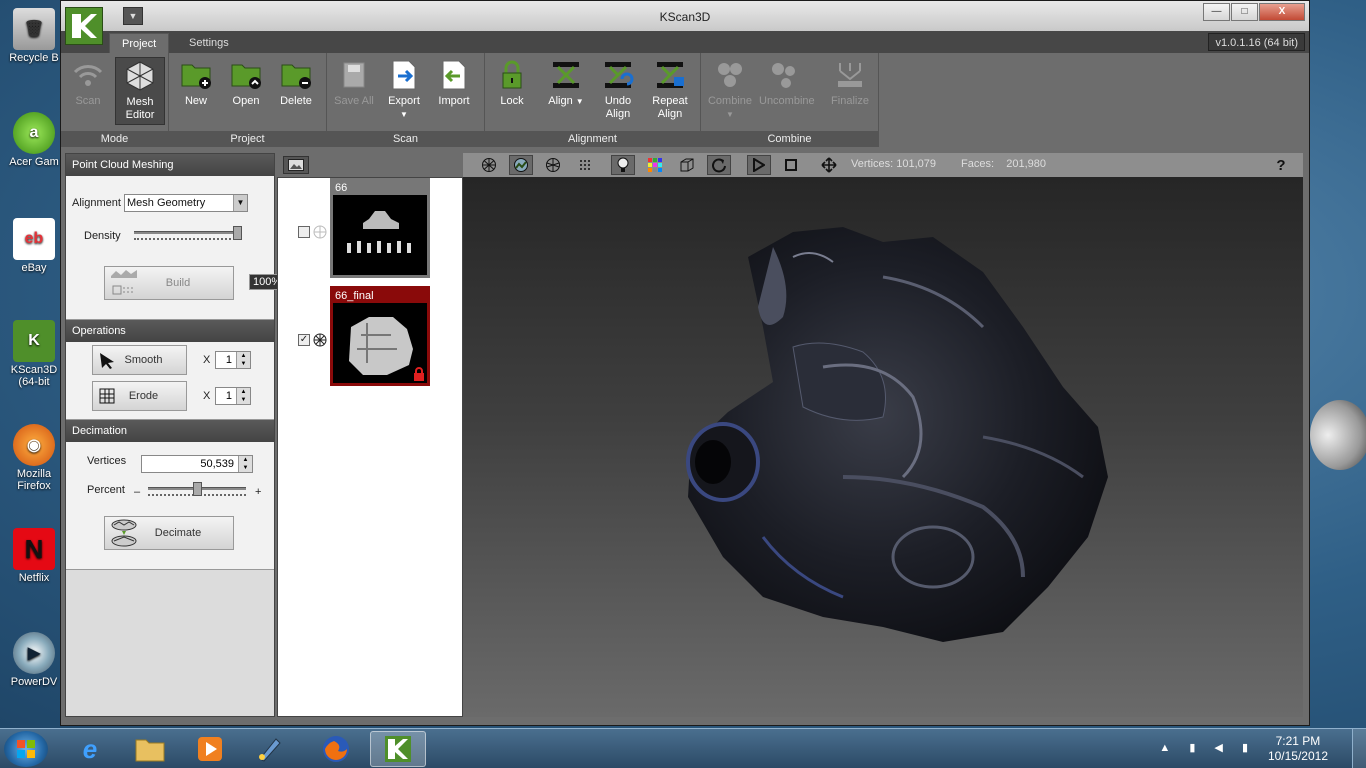  I want to click on chevron-down-icon: ▼, so click(240, 203).